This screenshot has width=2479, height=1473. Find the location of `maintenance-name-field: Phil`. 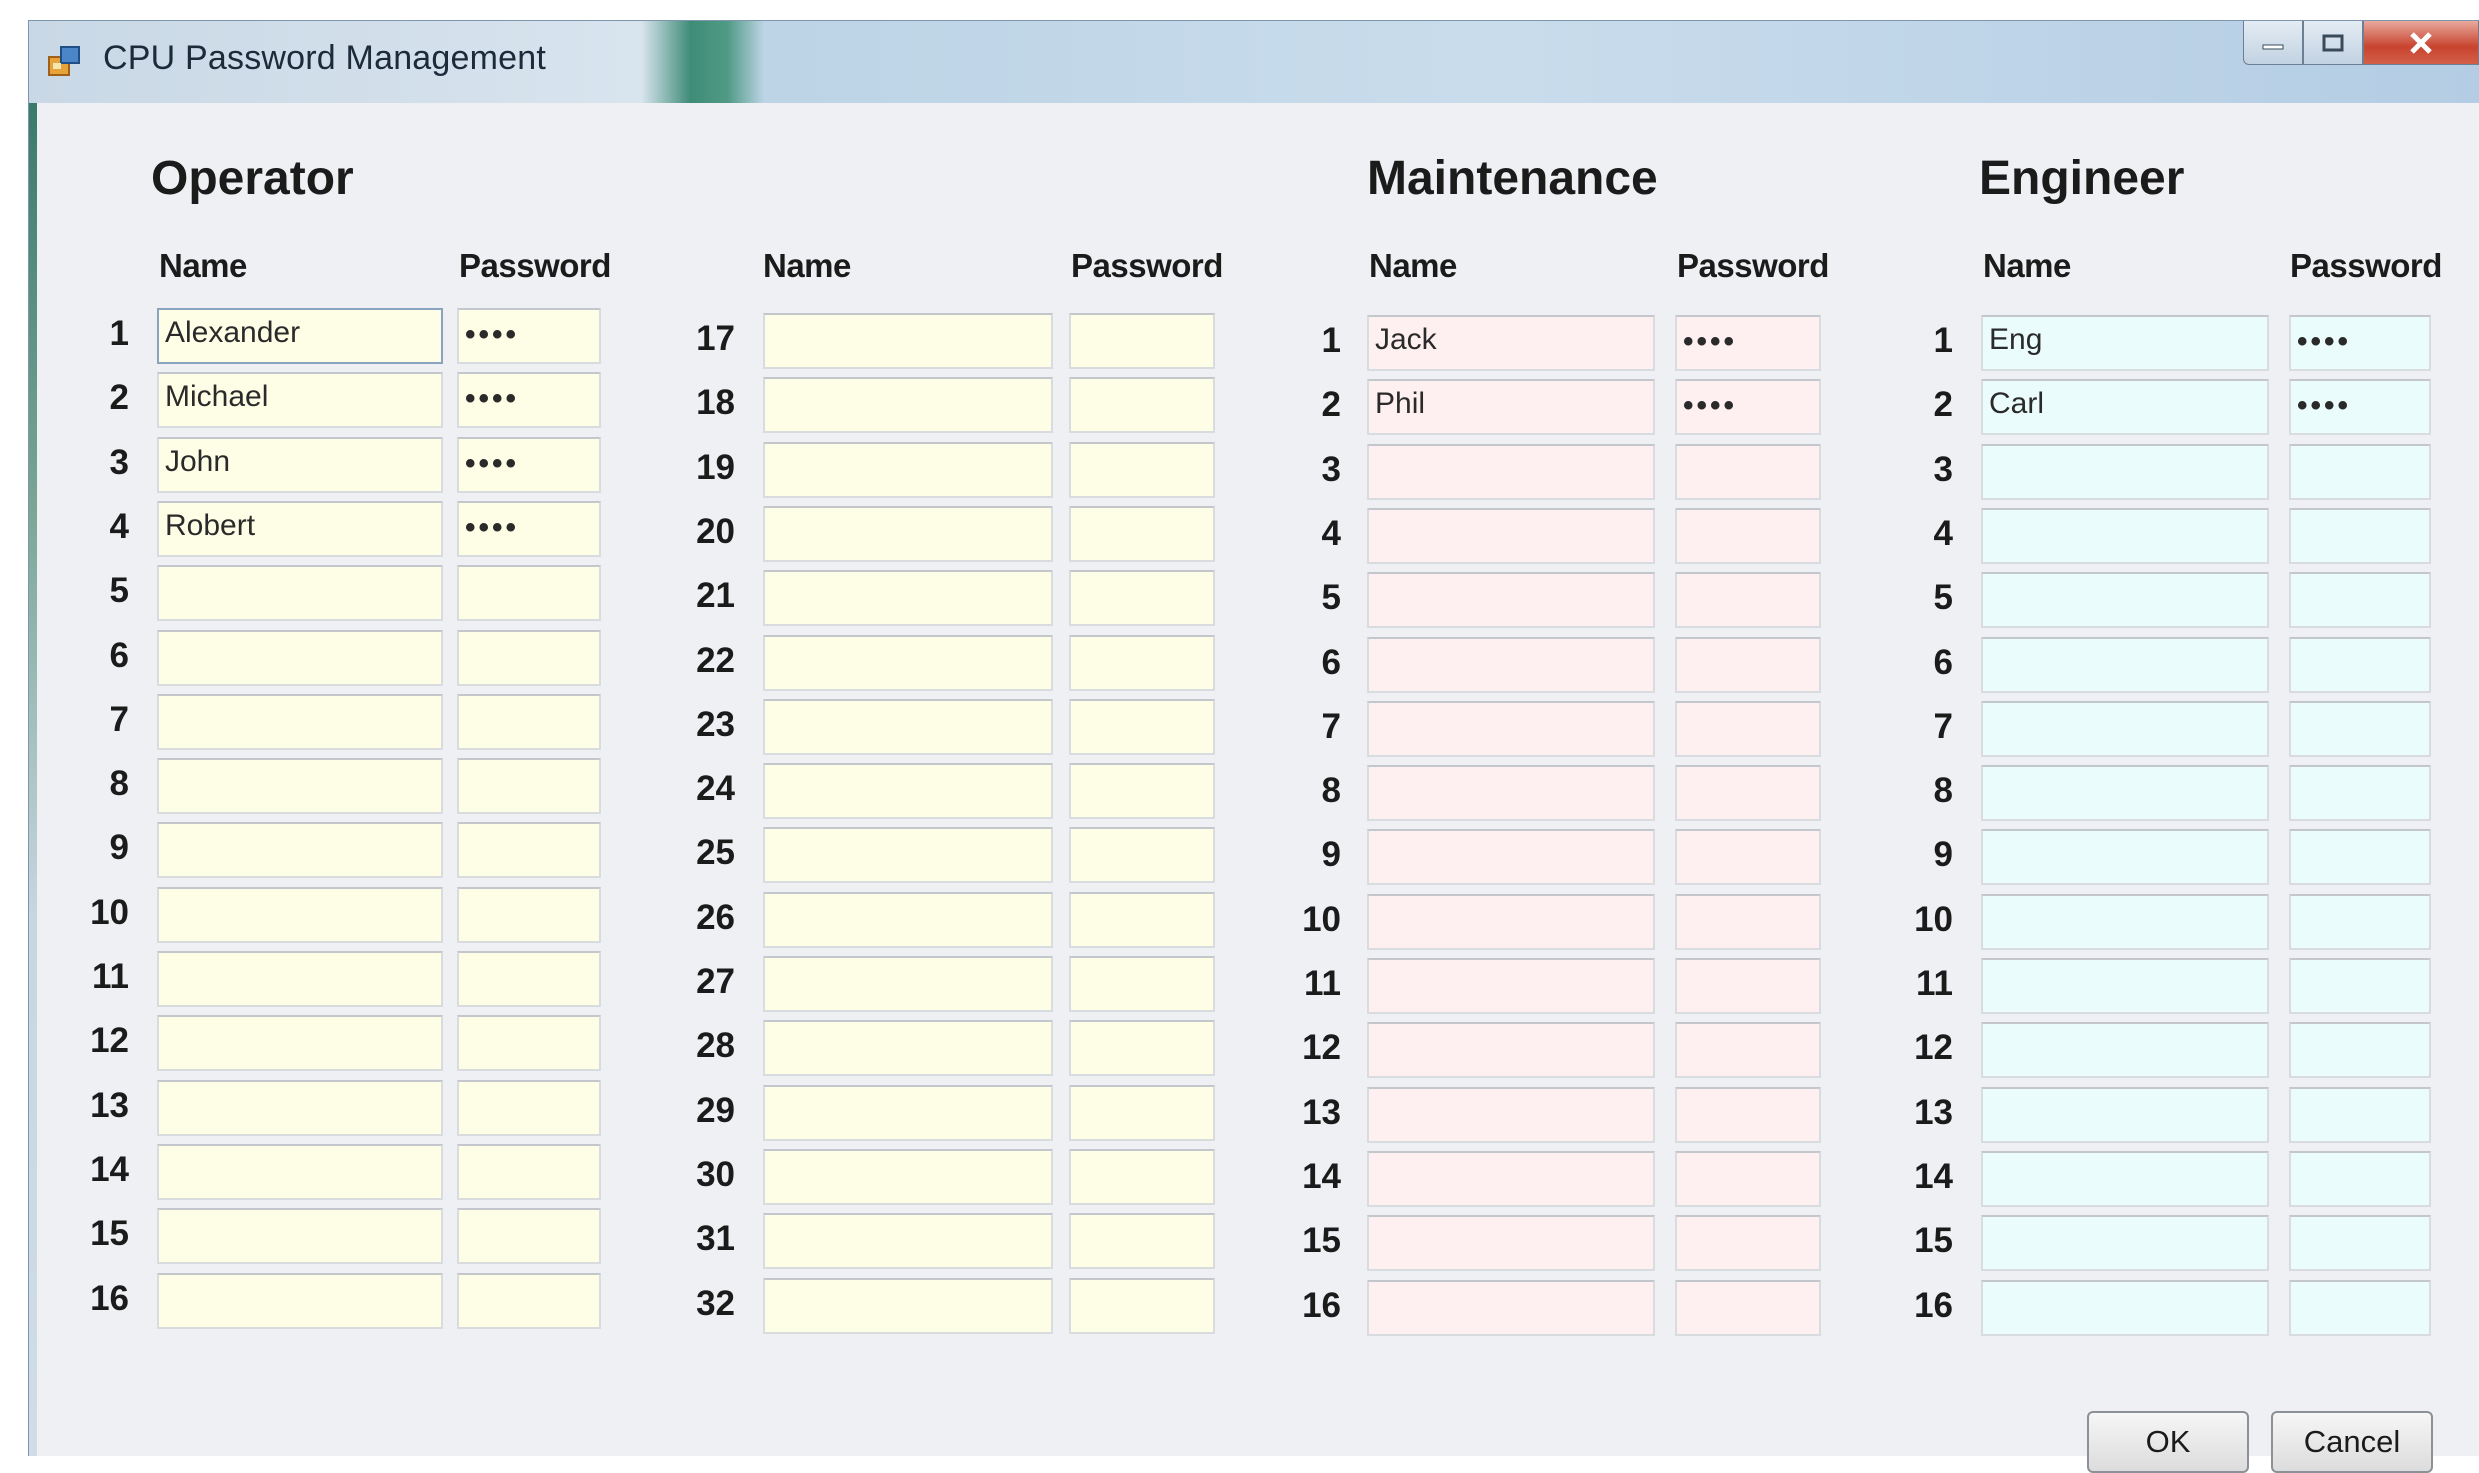

maintenance-name-field: Phil is located at coordinates (1511, 407).